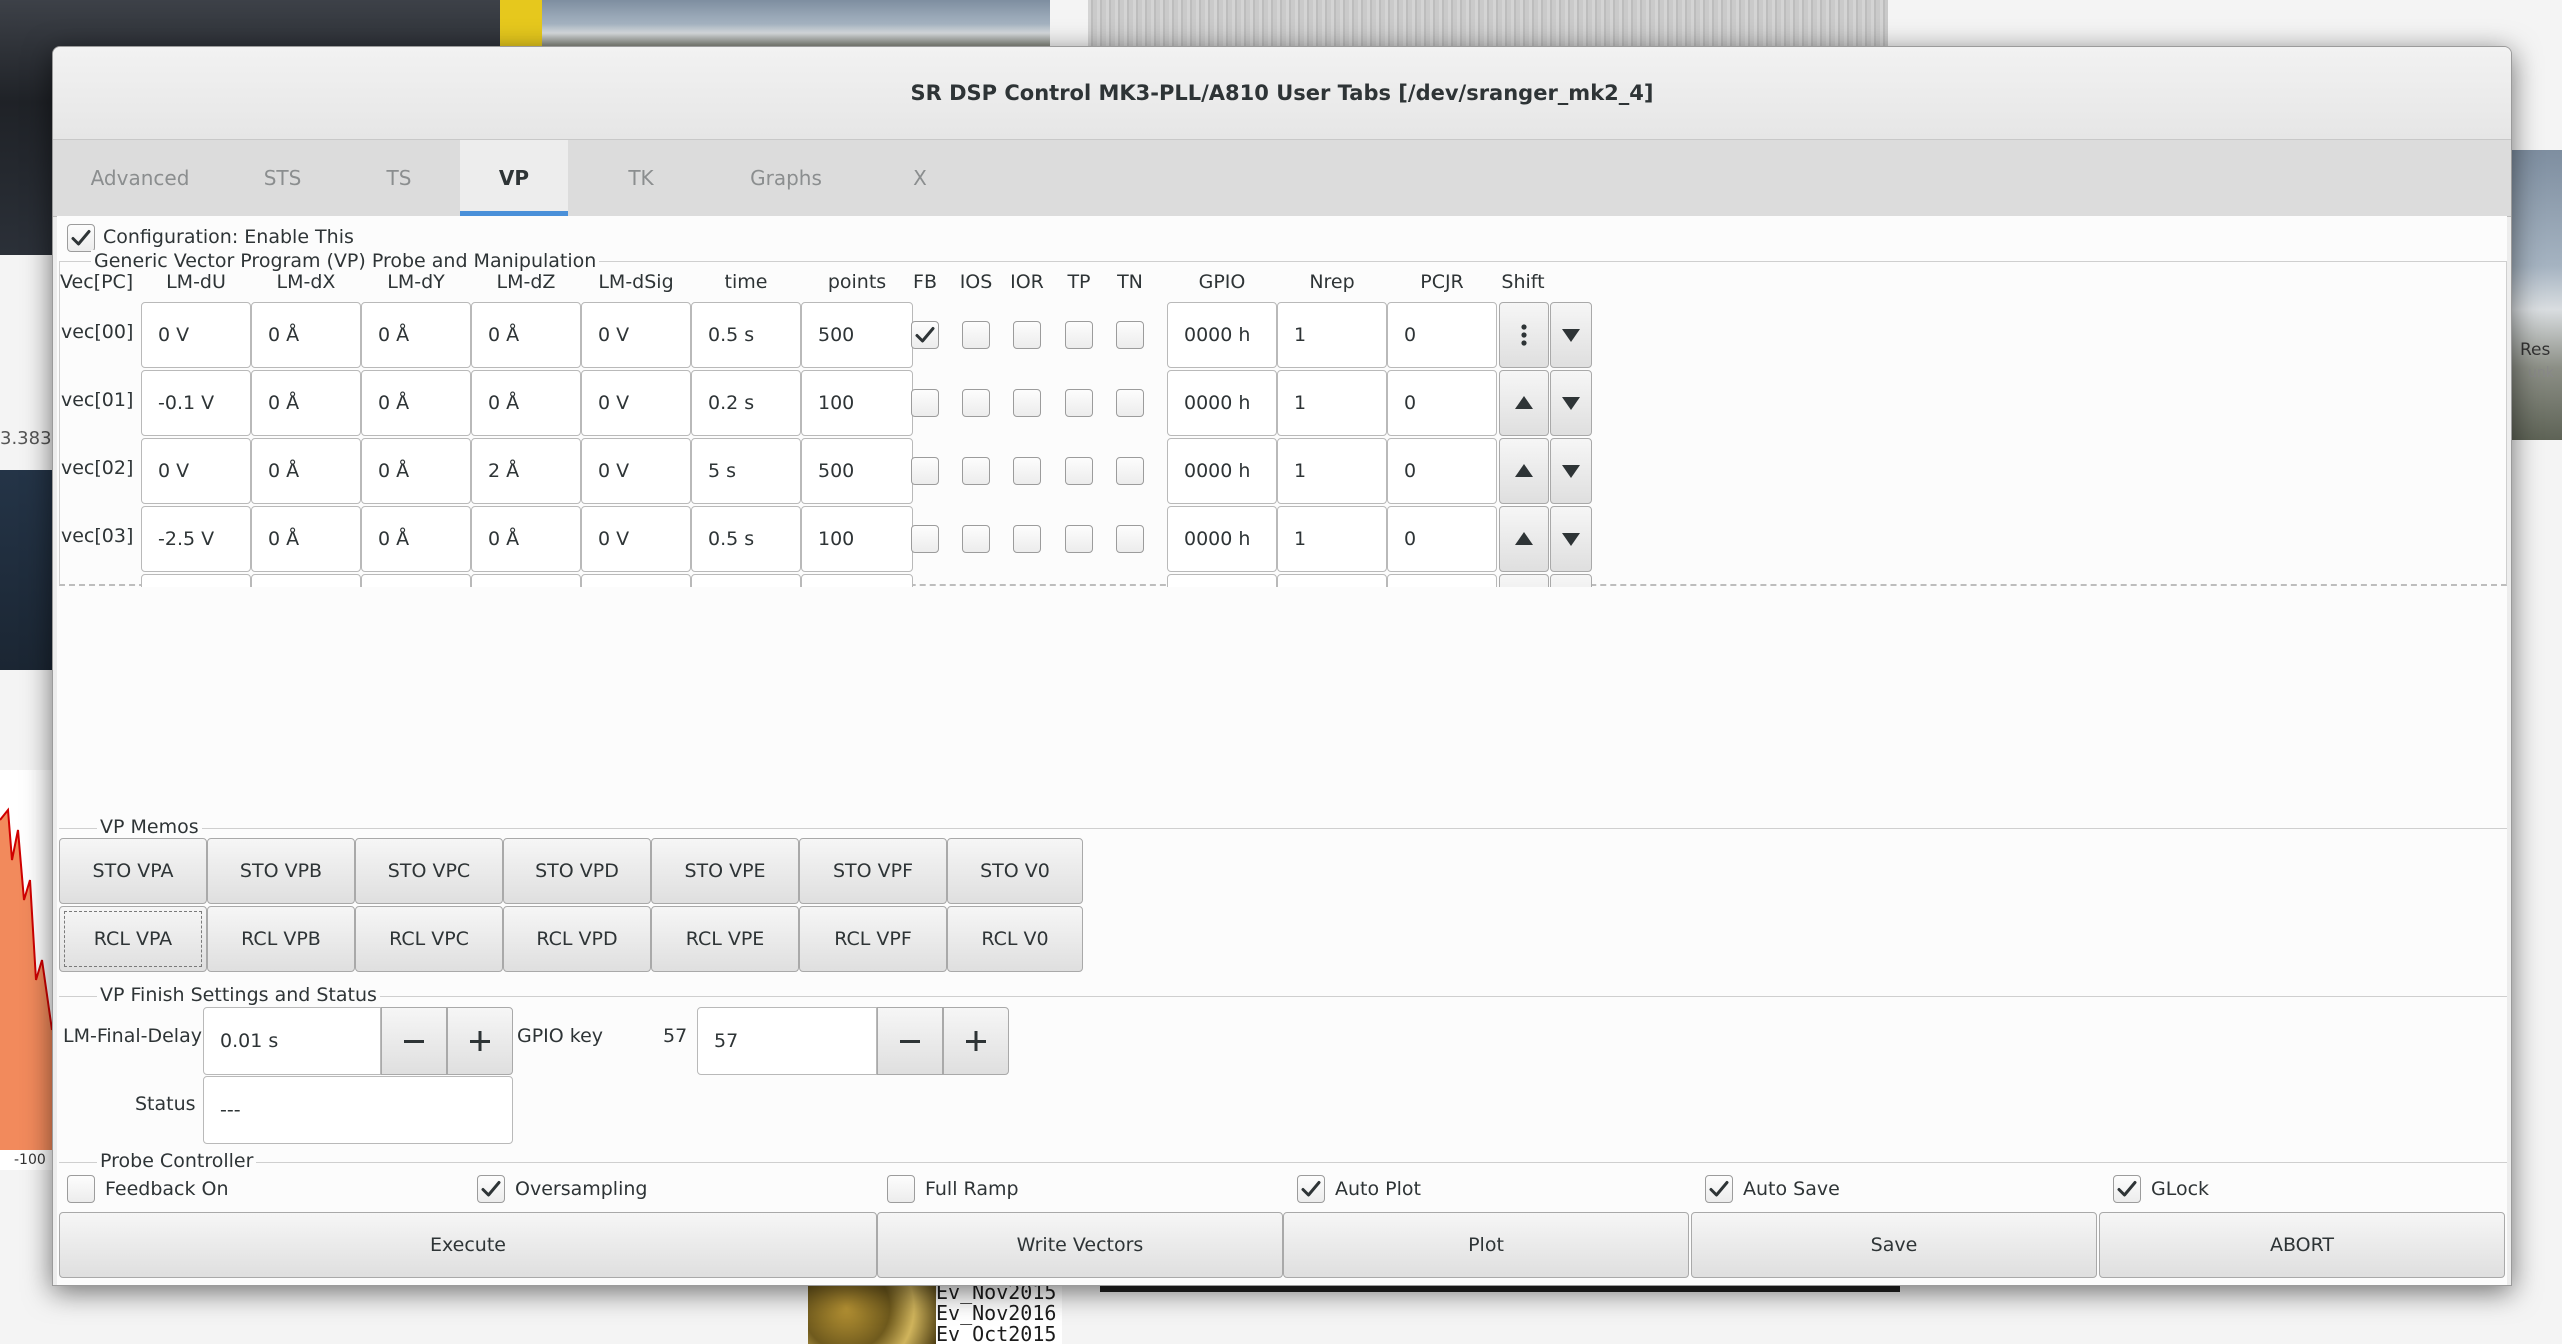  Describe the element at coordinates (2302, 1245) in the screenshot. I see `abort-button: ABORT` at that location.